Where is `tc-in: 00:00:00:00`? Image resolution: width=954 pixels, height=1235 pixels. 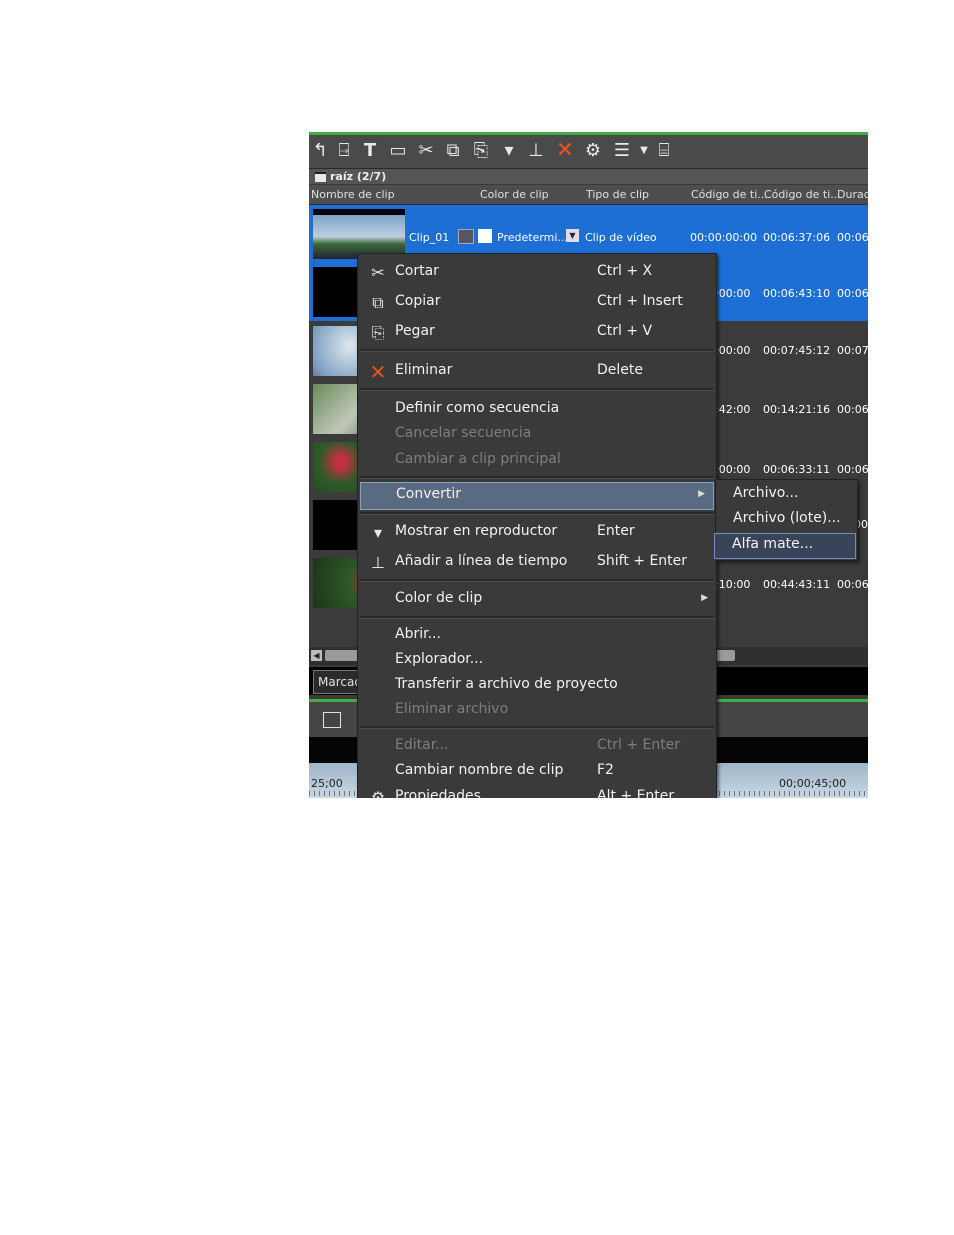 tc-in: 00:00:00:00 is located at coordinates (724, 237).